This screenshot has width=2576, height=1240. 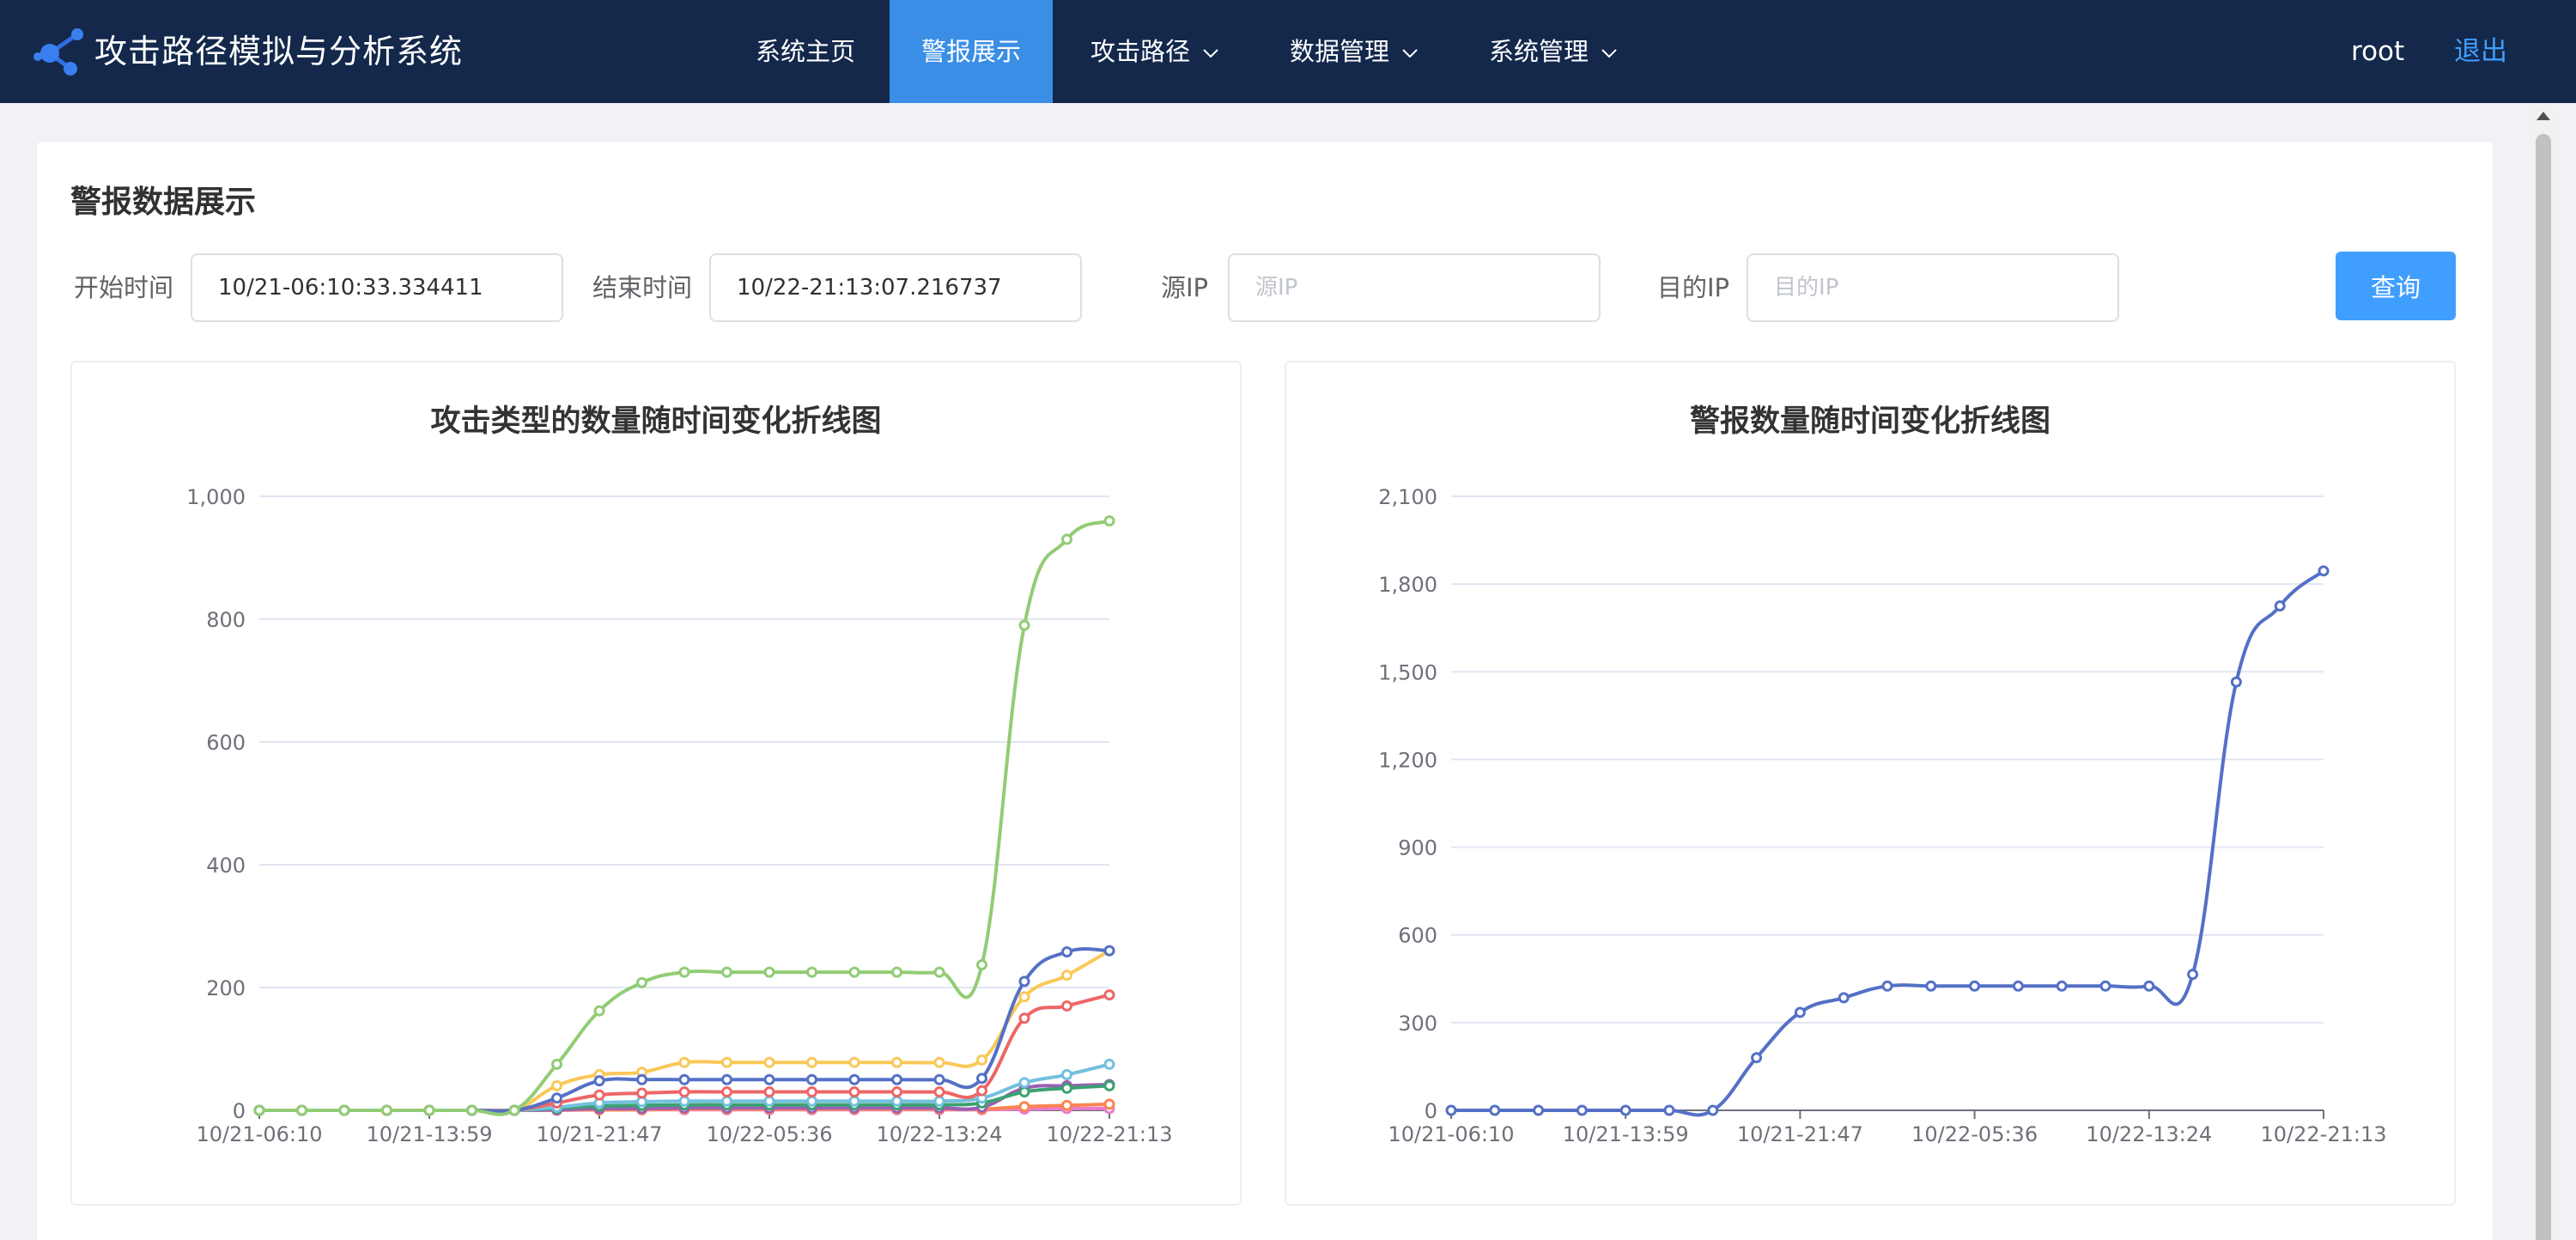 What do you see at coordinates (1451, 1134) in the screenshot?
I see `x-tick-label: 10/21-06:10` at bounding box center [1451, 1134].